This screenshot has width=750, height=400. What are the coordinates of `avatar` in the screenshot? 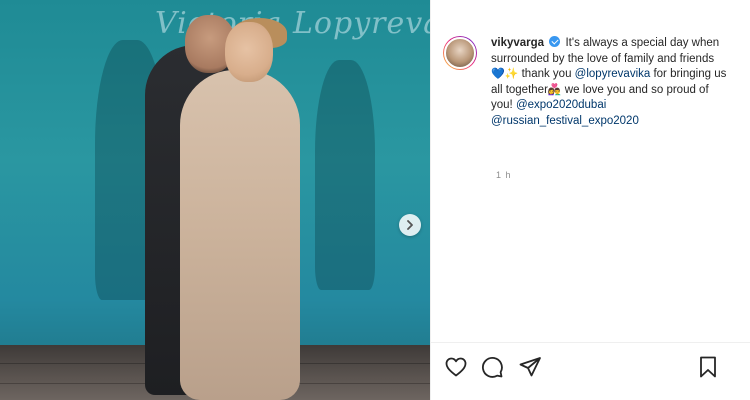 It's located at (460, 53).